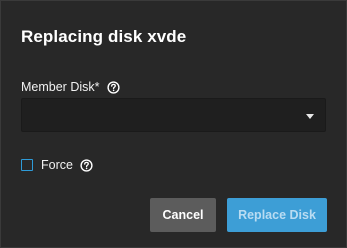 Image resolution: width=347 pixels, height=248 pixels. I want to click on member-disk-label: Member Disk*, so click(60, 87).